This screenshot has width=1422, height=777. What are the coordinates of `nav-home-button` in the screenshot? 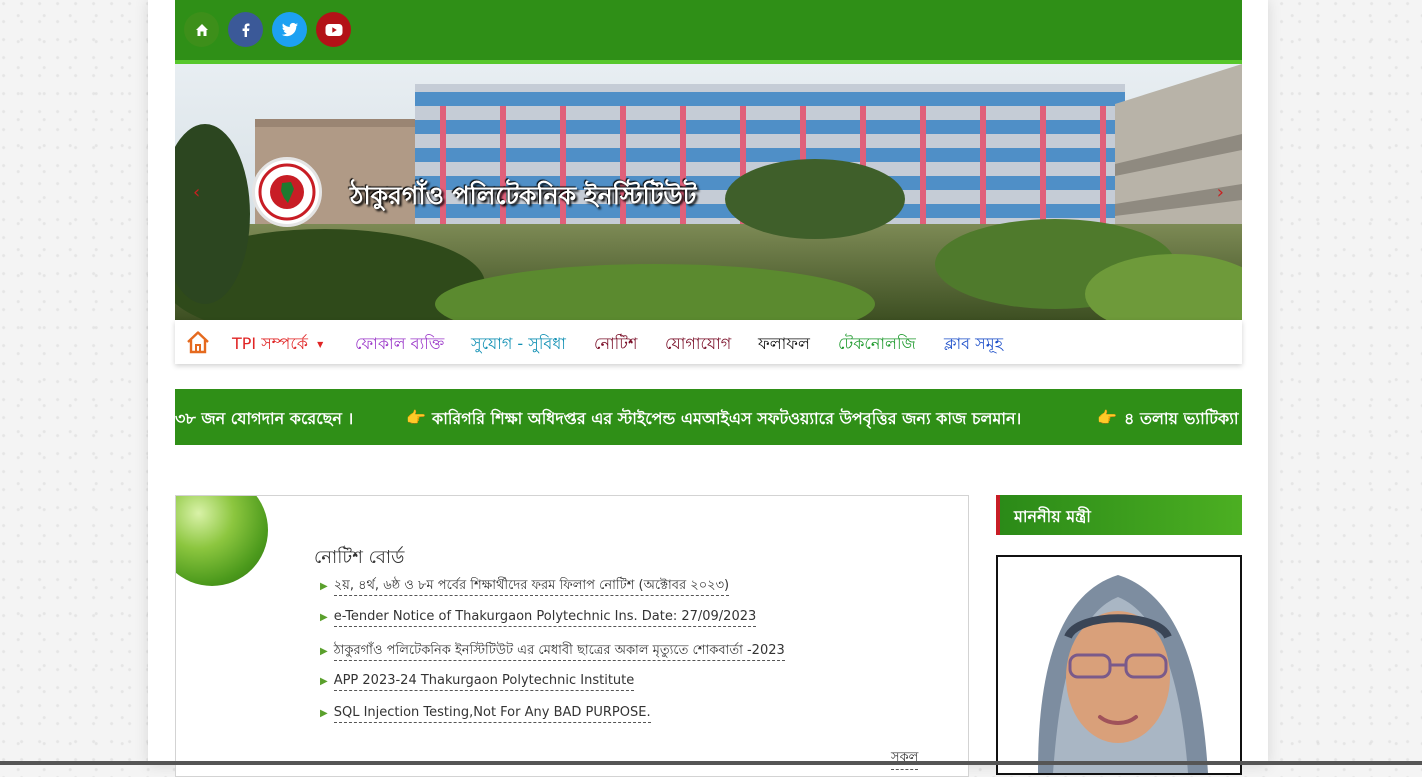 It's located at (198, 342).